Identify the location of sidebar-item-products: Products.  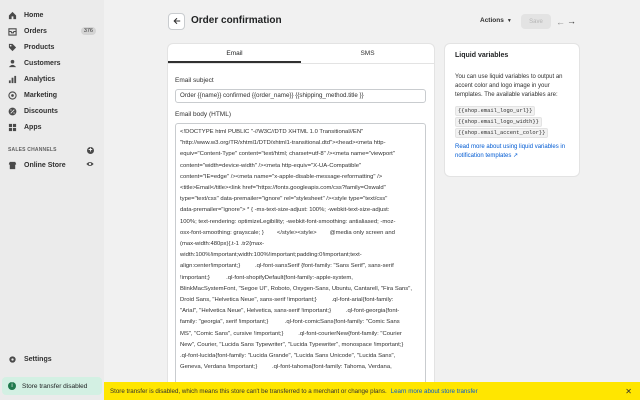
(52, 47).